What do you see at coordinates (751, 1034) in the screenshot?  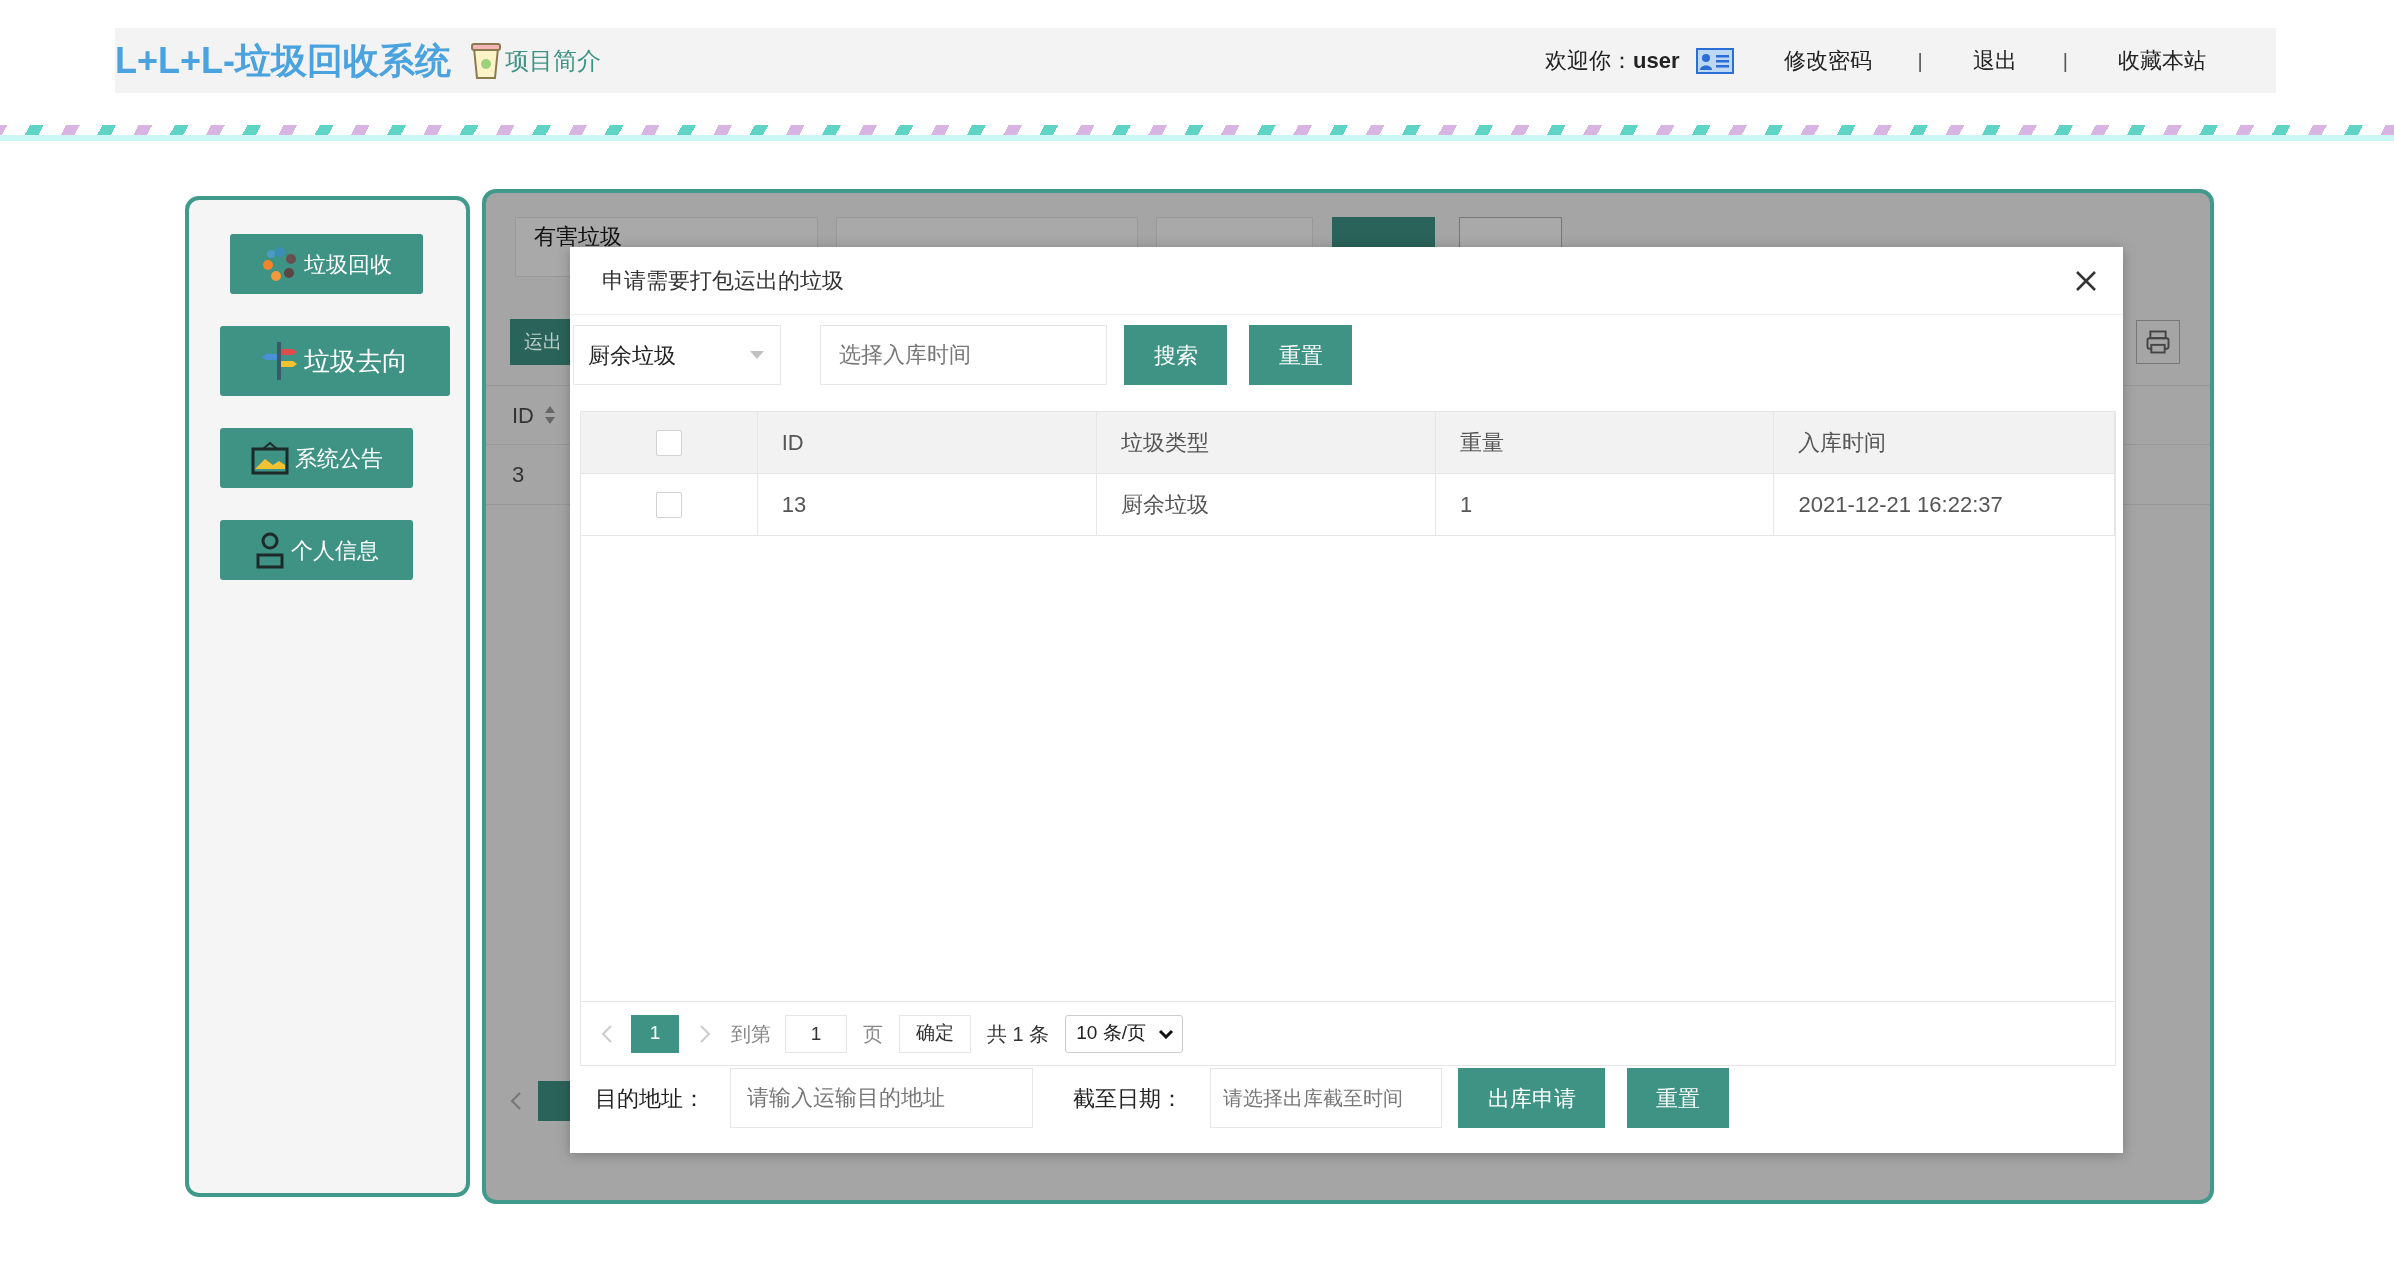 I see `goto-label: 到第` at bounding box center [751, 1034].